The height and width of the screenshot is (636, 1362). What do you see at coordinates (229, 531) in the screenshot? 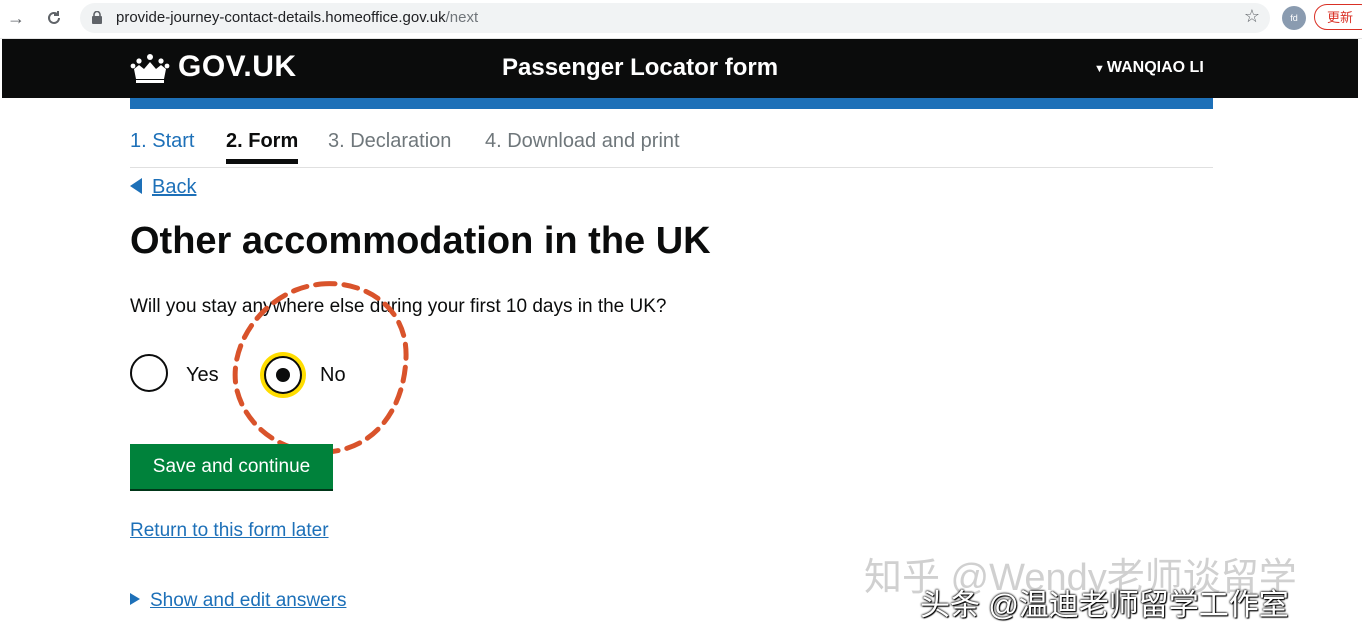
I see `return-later-link: Return to this form later` at bounding box center [229, 531].